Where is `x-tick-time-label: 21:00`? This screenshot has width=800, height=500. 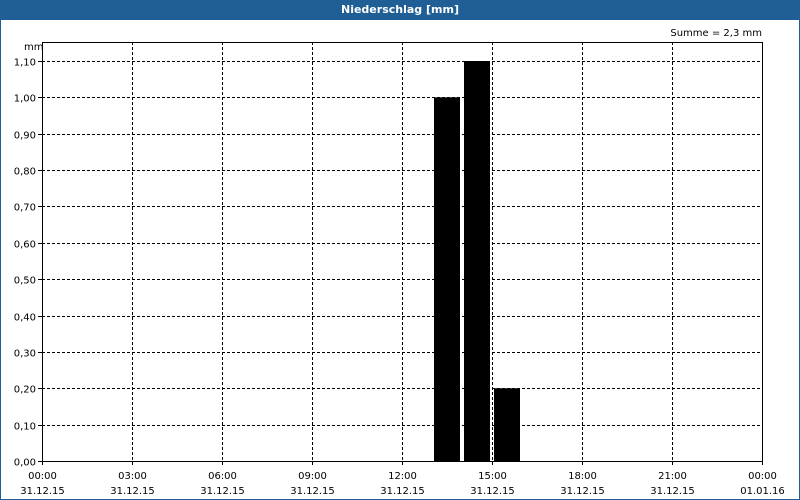
x-tick-time-label: 21:00 is located at coordinates (672, 476).